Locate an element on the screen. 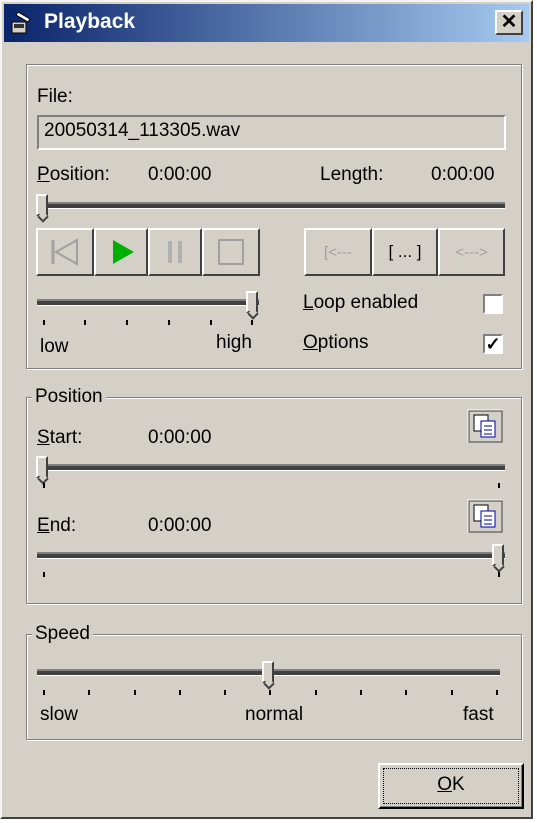 Image resolution: width=537 pixels, height=823 pixels. stop-button is located at coordinates (231, 252).